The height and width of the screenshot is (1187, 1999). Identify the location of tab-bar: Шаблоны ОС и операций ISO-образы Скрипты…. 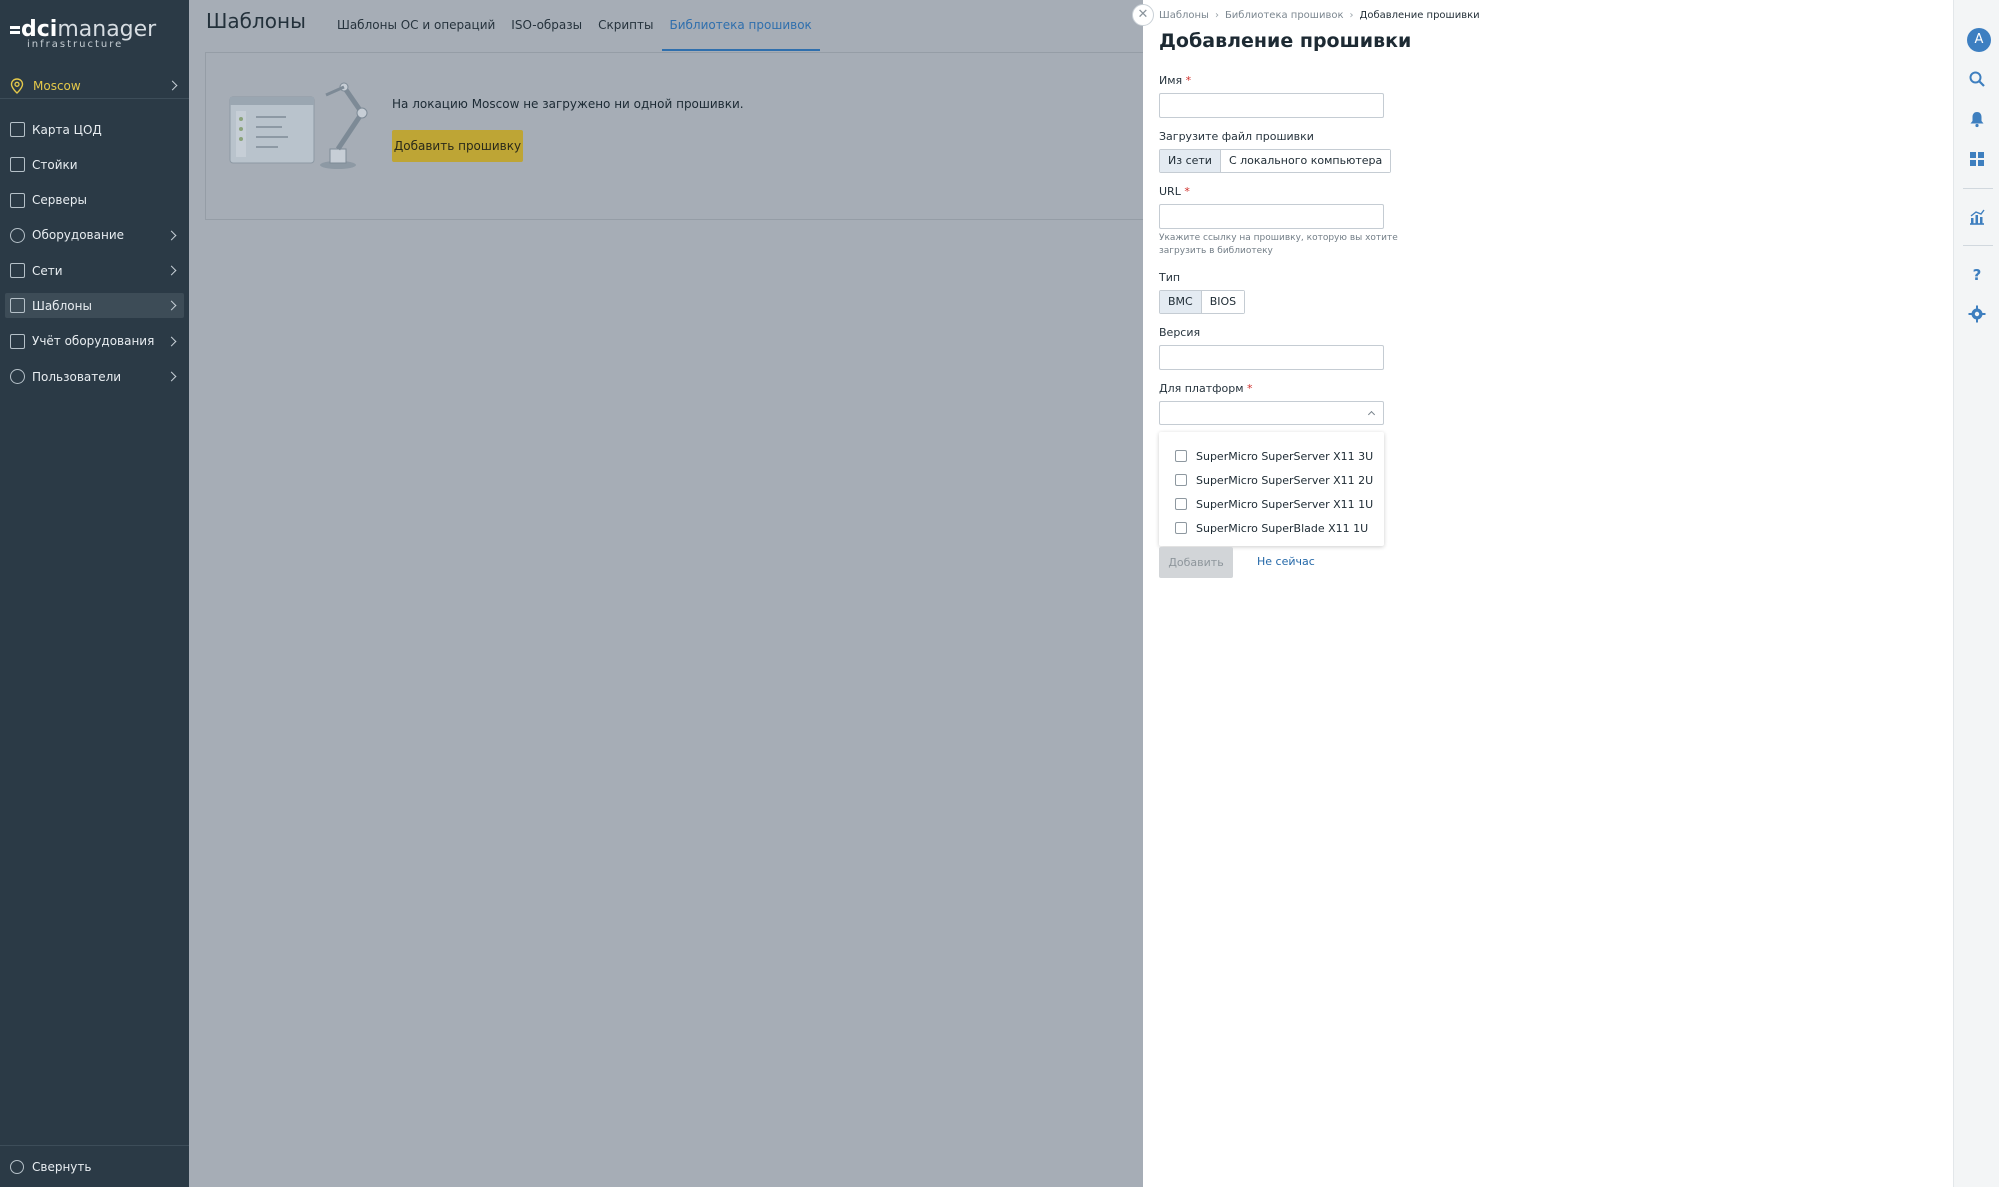
(574, 25).